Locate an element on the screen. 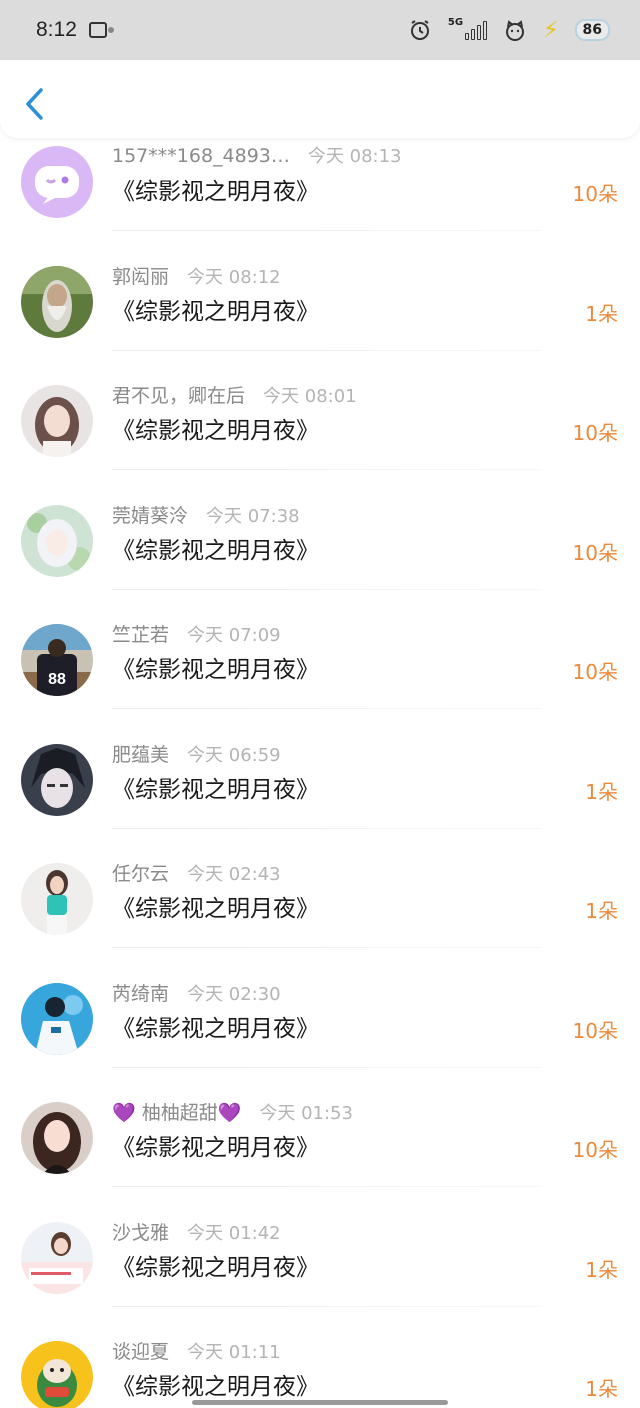 This screenshot has height=1408, width=640. status-bar: 8:12 5G ⚡ 86 is located at coordinates (320, 30).